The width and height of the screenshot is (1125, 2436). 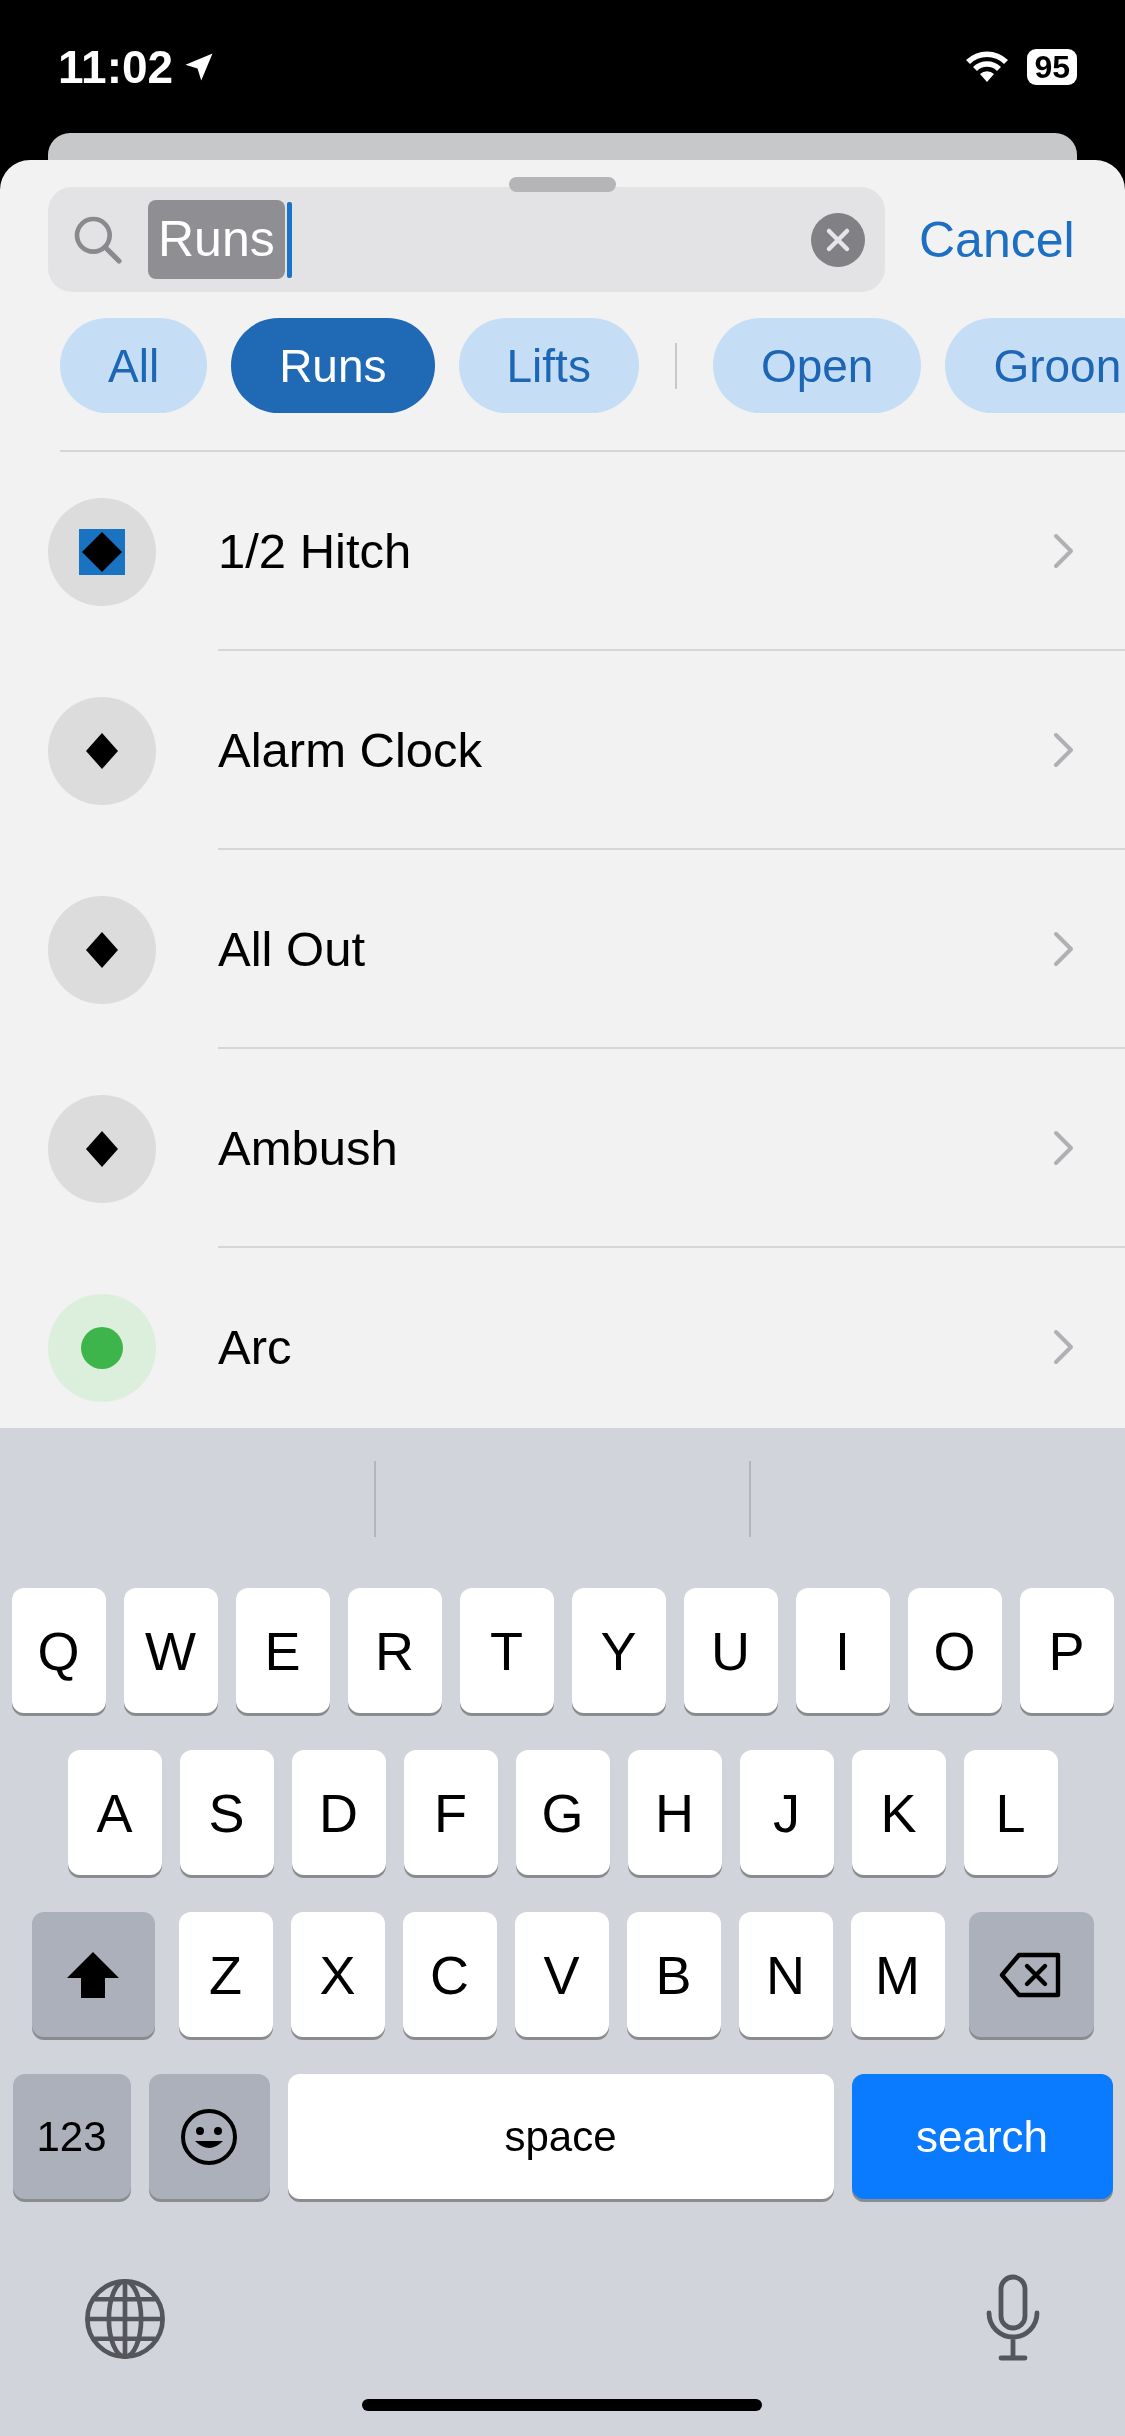 I want to click on space-key: space, so click(x=560, y=2136).